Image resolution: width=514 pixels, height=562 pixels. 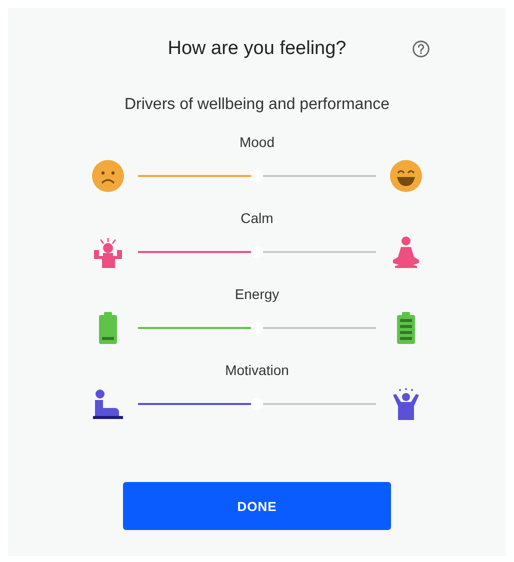 I want to click on slider-label: Calm, so click(x=257, y=218).